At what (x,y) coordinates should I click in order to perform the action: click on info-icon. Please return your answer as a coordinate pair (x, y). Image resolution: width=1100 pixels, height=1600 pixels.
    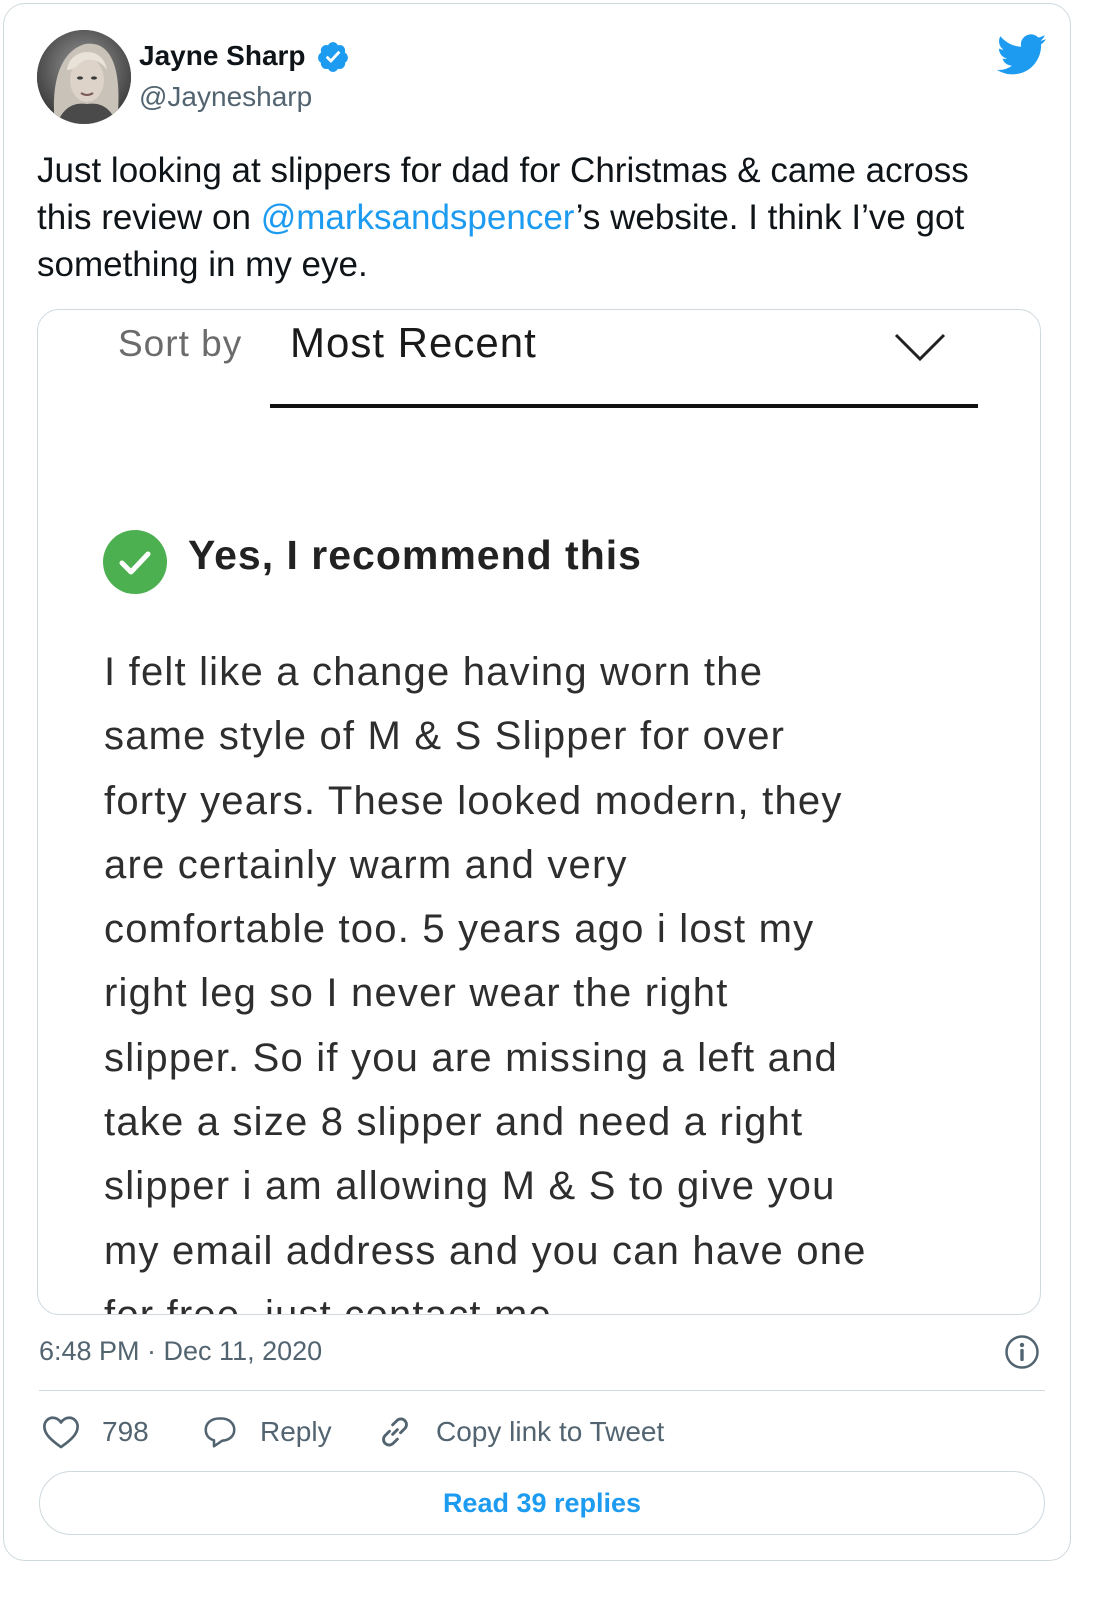
    Looking at the image, I should click on (1022, 1352).